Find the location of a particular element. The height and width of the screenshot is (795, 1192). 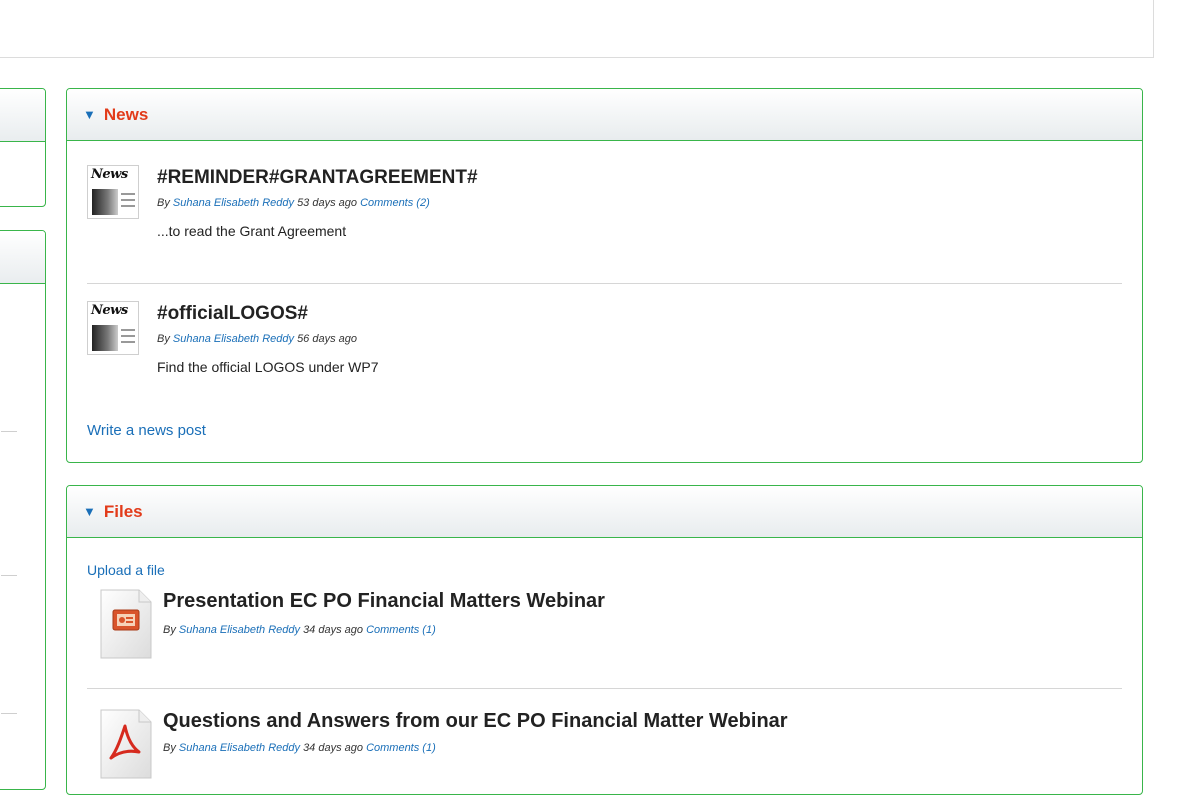

files-portlet-title: Files is located at coordinates (123, 511).